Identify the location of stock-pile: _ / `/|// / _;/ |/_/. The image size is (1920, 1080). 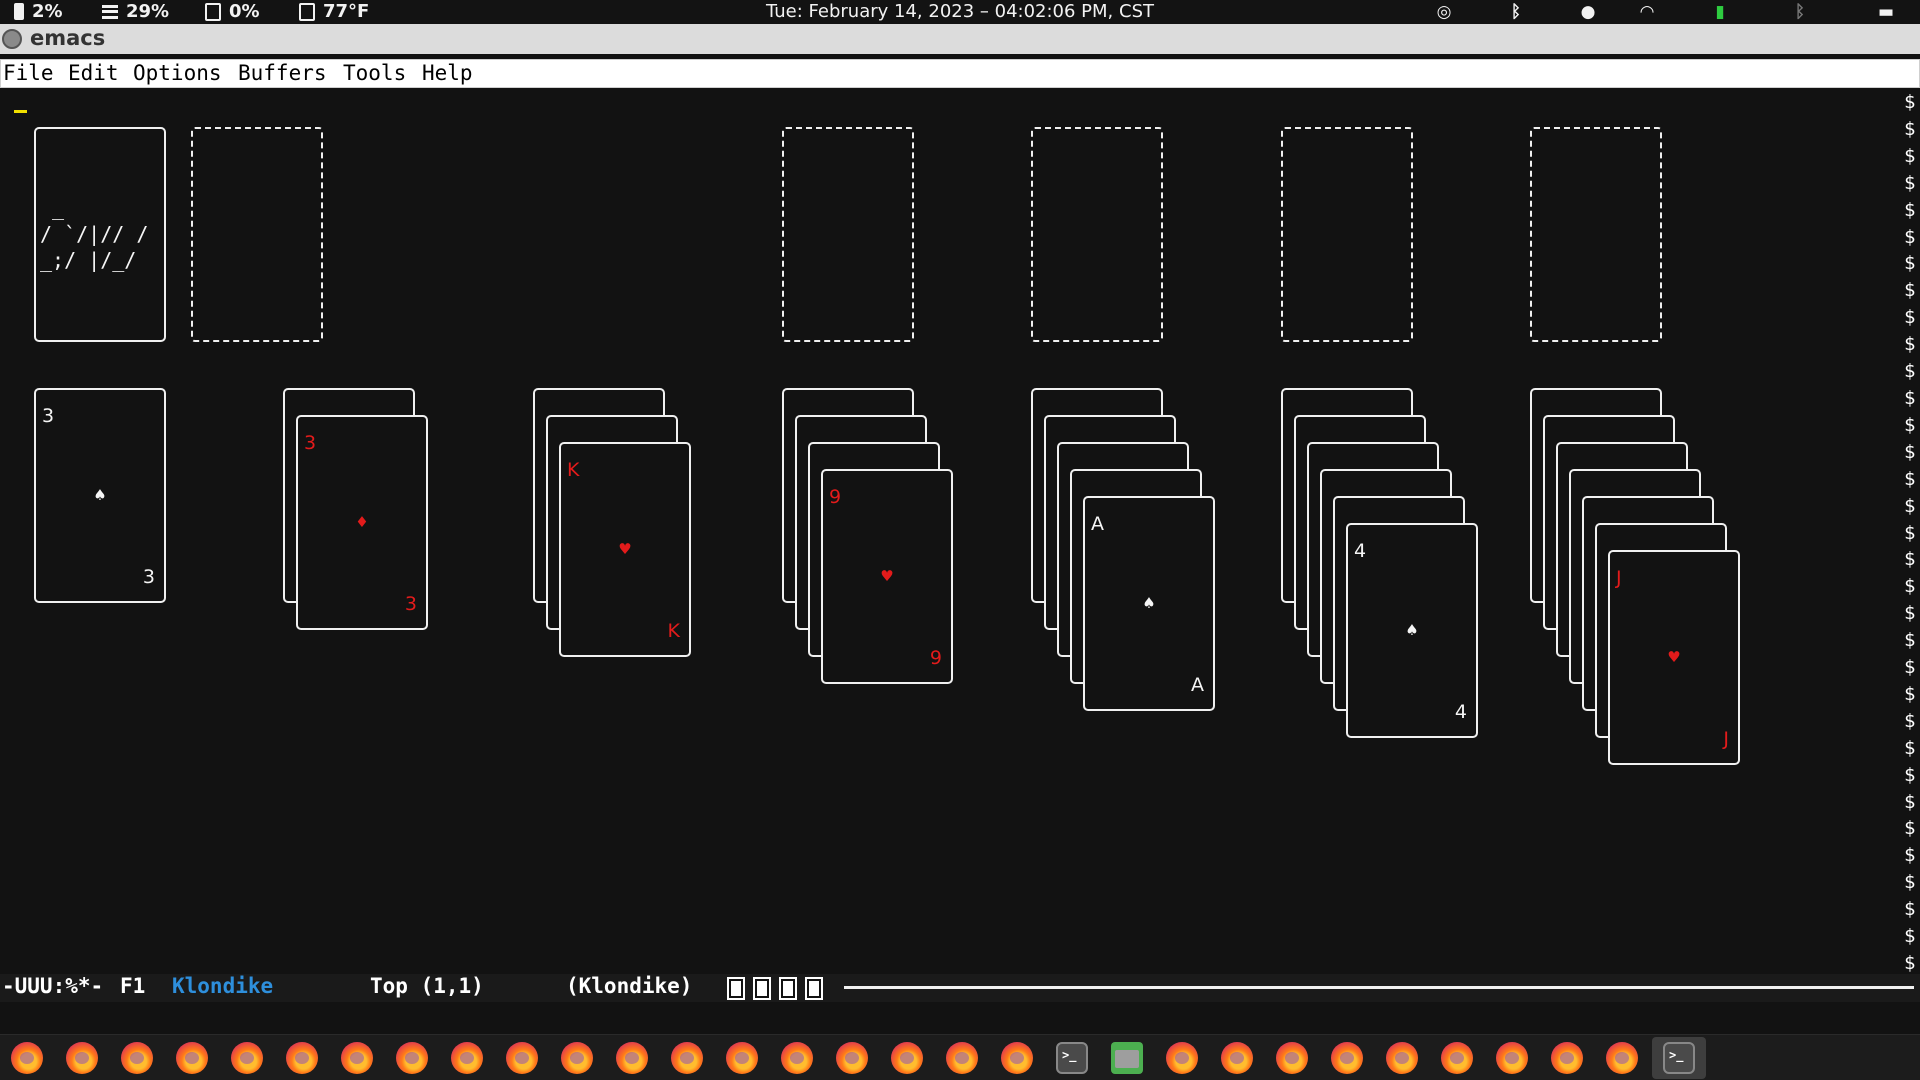
(100, 234).